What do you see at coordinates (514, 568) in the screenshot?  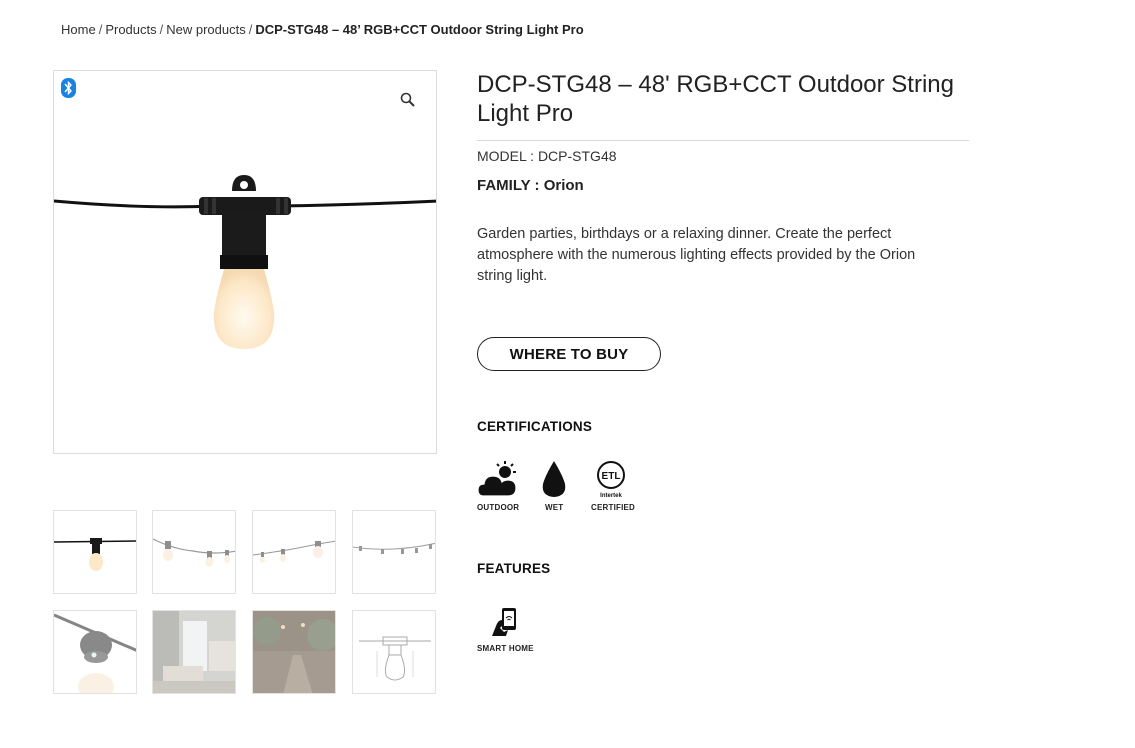 I see `features-heading: FEATURES` at bounding box center [514, 568].